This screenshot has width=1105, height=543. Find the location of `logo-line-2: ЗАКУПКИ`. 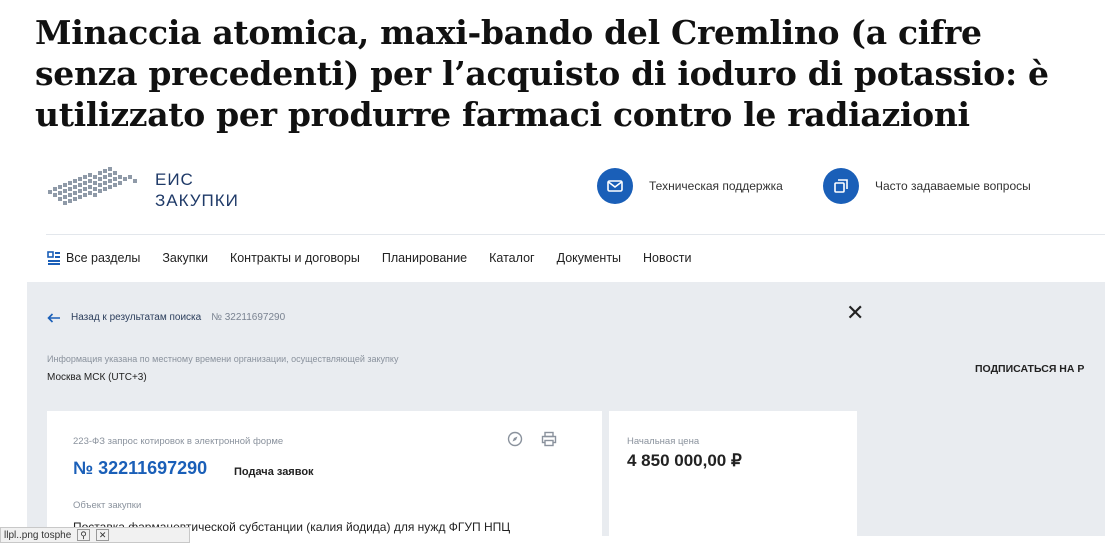

logo-line-2: ЗАКУПКИ is located at coordinates (197, 200).